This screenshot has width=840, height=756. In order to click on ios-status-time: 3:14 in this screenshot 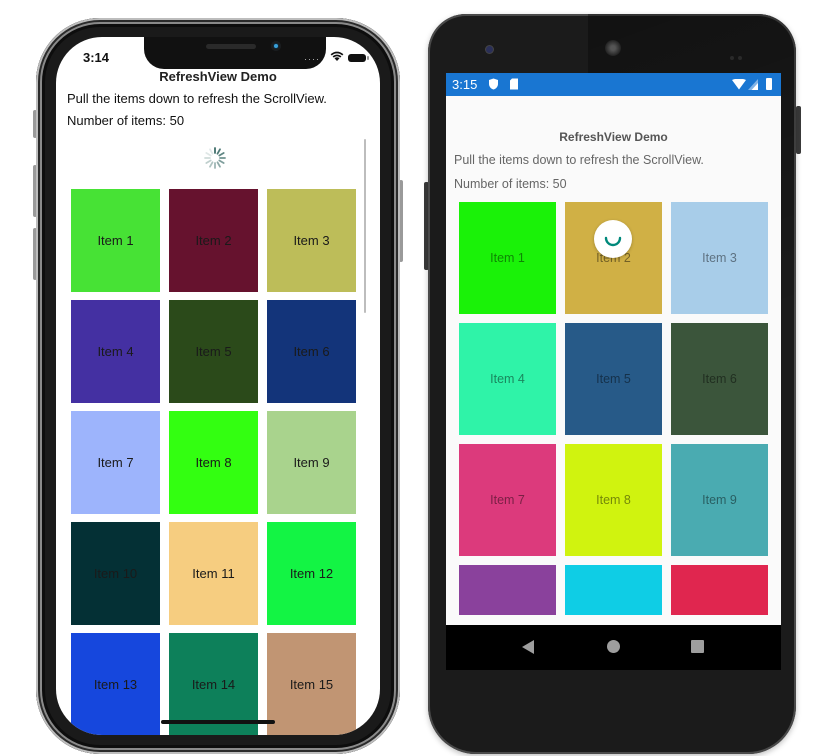, I will do `click(96, 57)`.